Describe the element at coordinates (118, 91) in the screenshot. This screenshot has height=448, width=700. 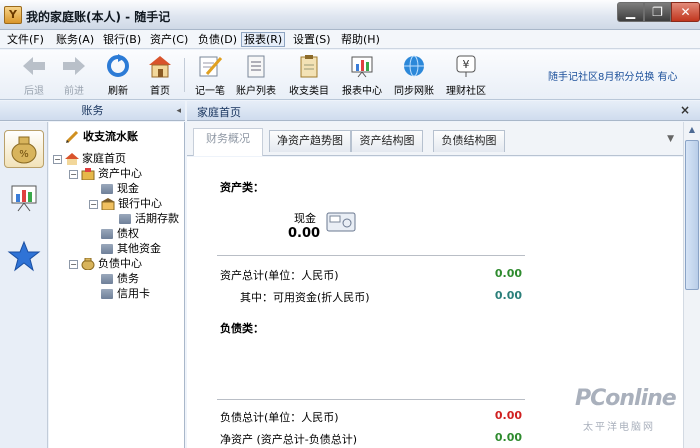
I see `refresh-label: 刷新` at that location.